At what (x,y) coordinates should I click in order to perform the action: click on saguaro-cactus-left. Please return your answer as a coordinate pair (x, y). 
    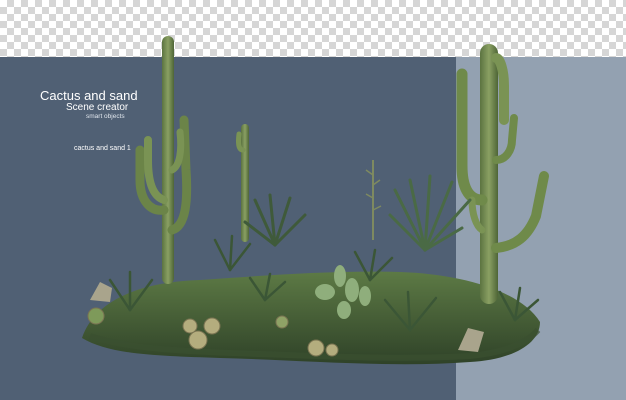
    Looking at the image, I should click on (163, 160).